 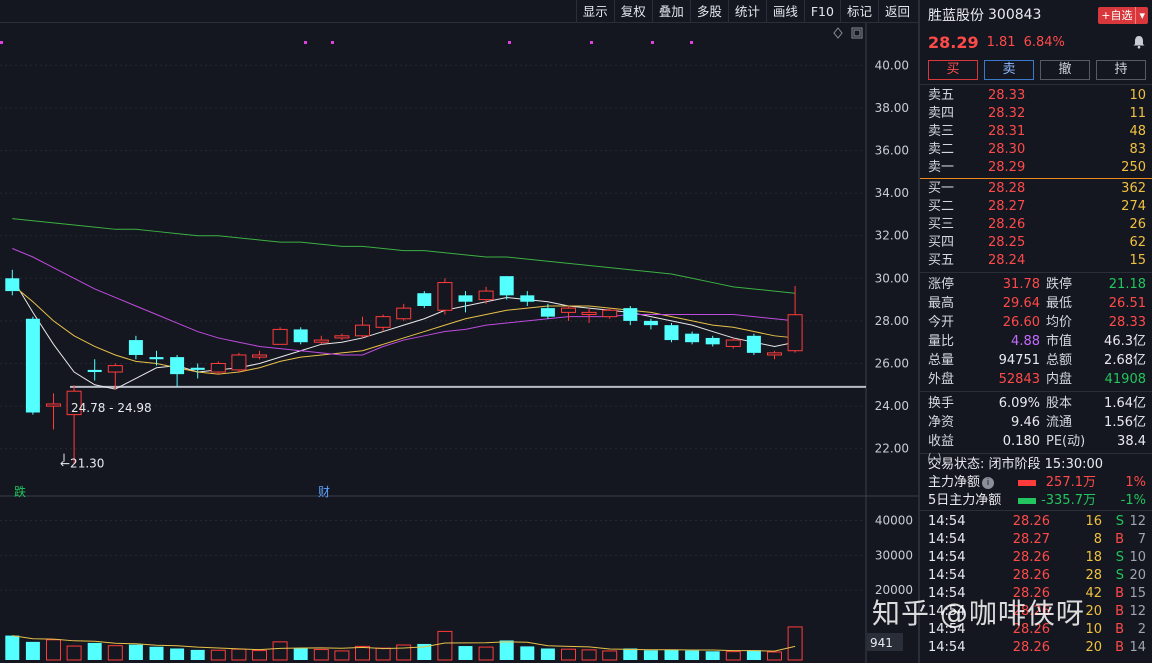 I want to click on stat-key: 跌停, so click(x=1059, y=284).